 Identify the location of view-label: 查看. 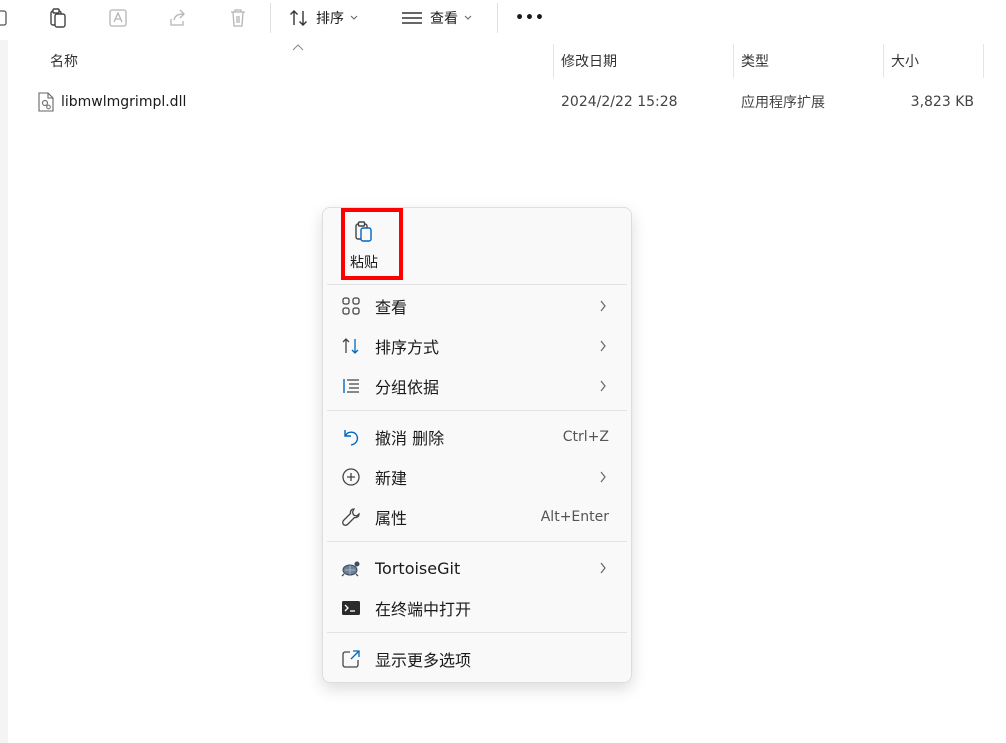
(444, 19).